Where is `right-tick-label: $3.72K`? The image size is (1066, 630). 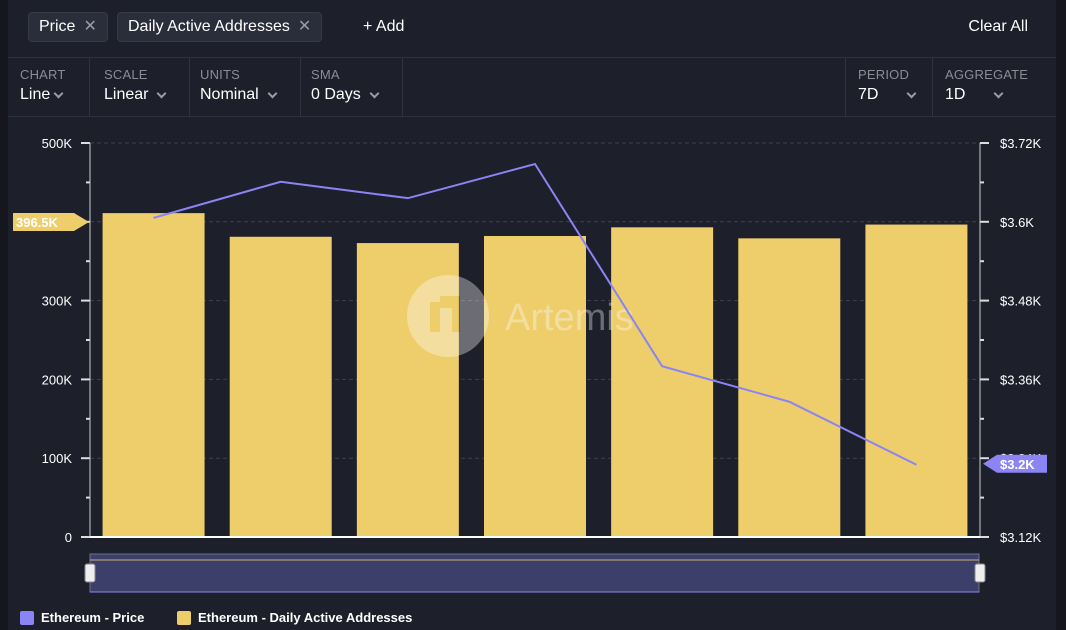 right-tick-label: $3.72K is located at coordinates (1021, 143).